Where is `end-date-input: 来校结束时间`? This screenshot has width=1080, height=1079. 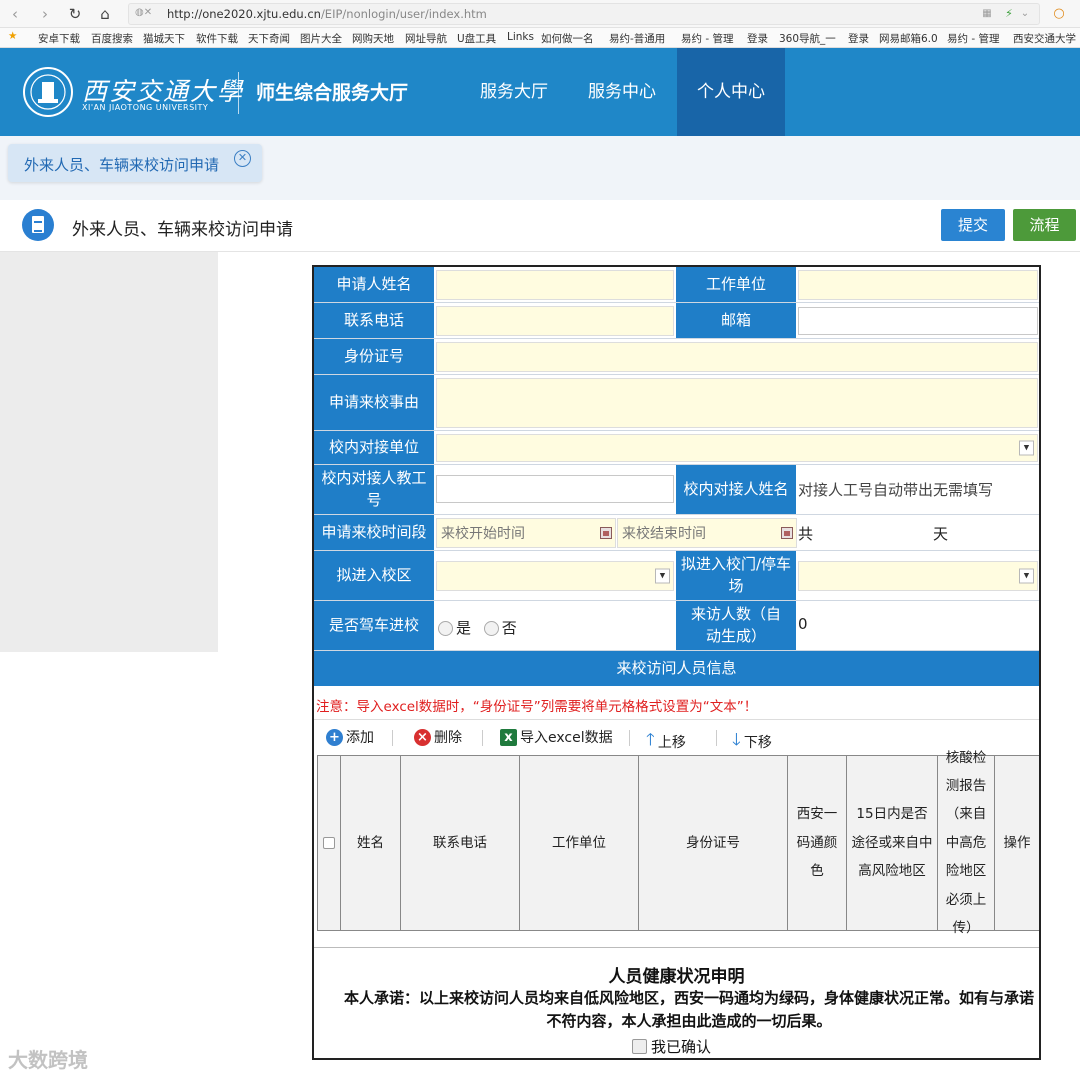 end-date-input: 来校结束时间 is located at coordinates (707, 533).